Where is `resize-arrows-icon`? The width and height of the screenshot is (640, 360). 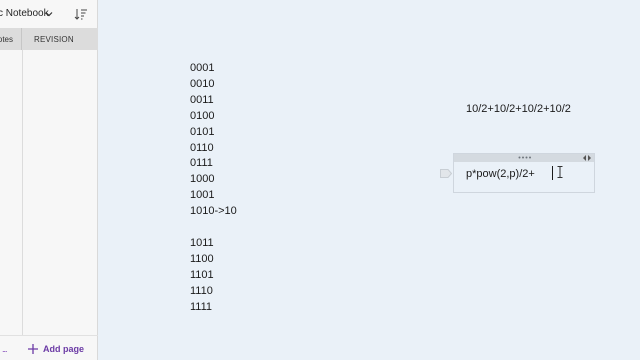
resize-arrows-icon is located at coordinates (587, 158).